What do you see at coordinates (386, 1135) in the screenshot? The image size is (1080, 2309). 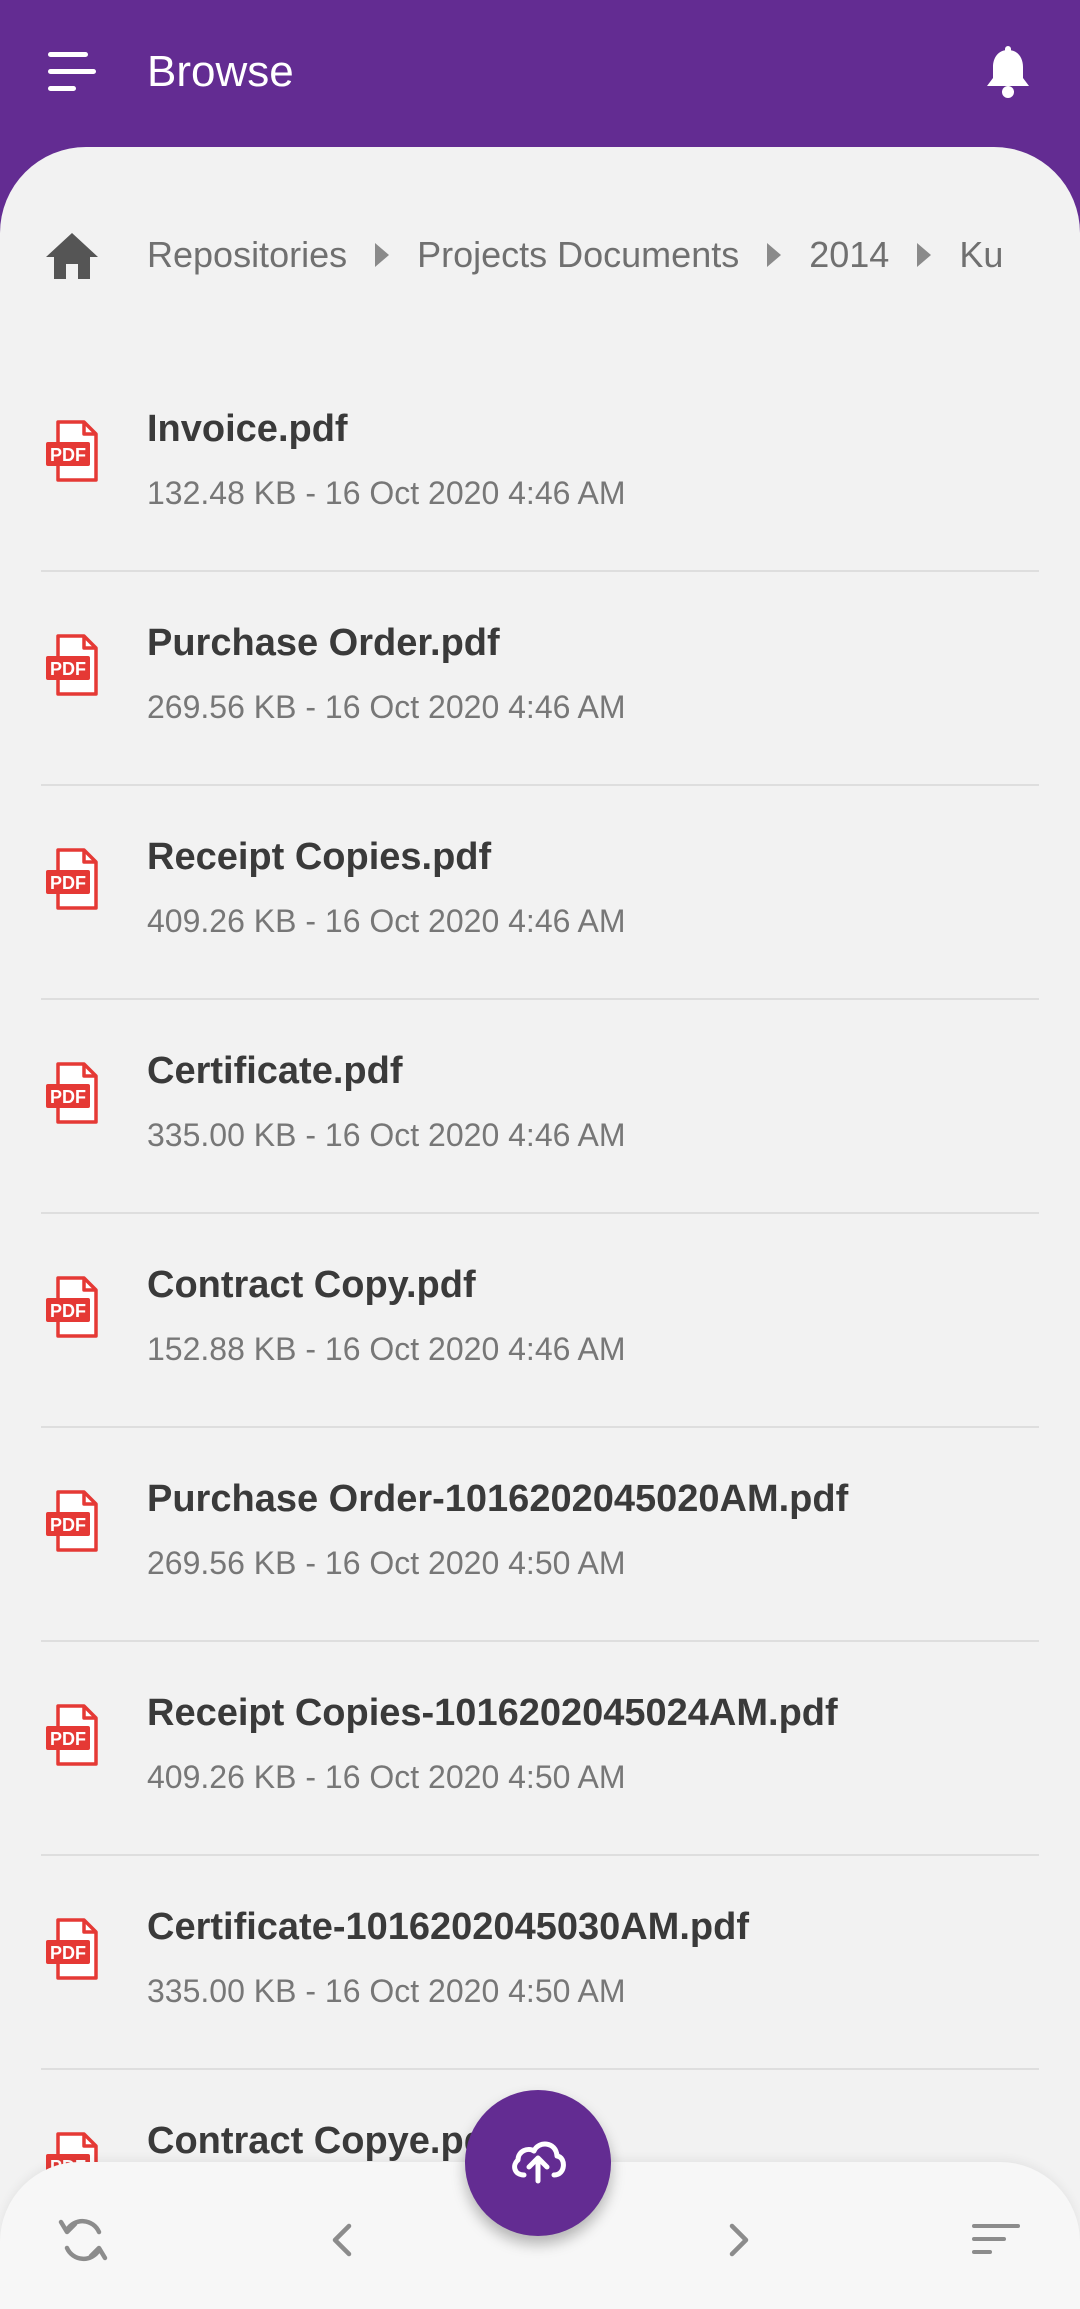 I see `file-meta: 335.00 KB - 16 Oct 2020 4:46 AM` at bounding box center [386, 1135].